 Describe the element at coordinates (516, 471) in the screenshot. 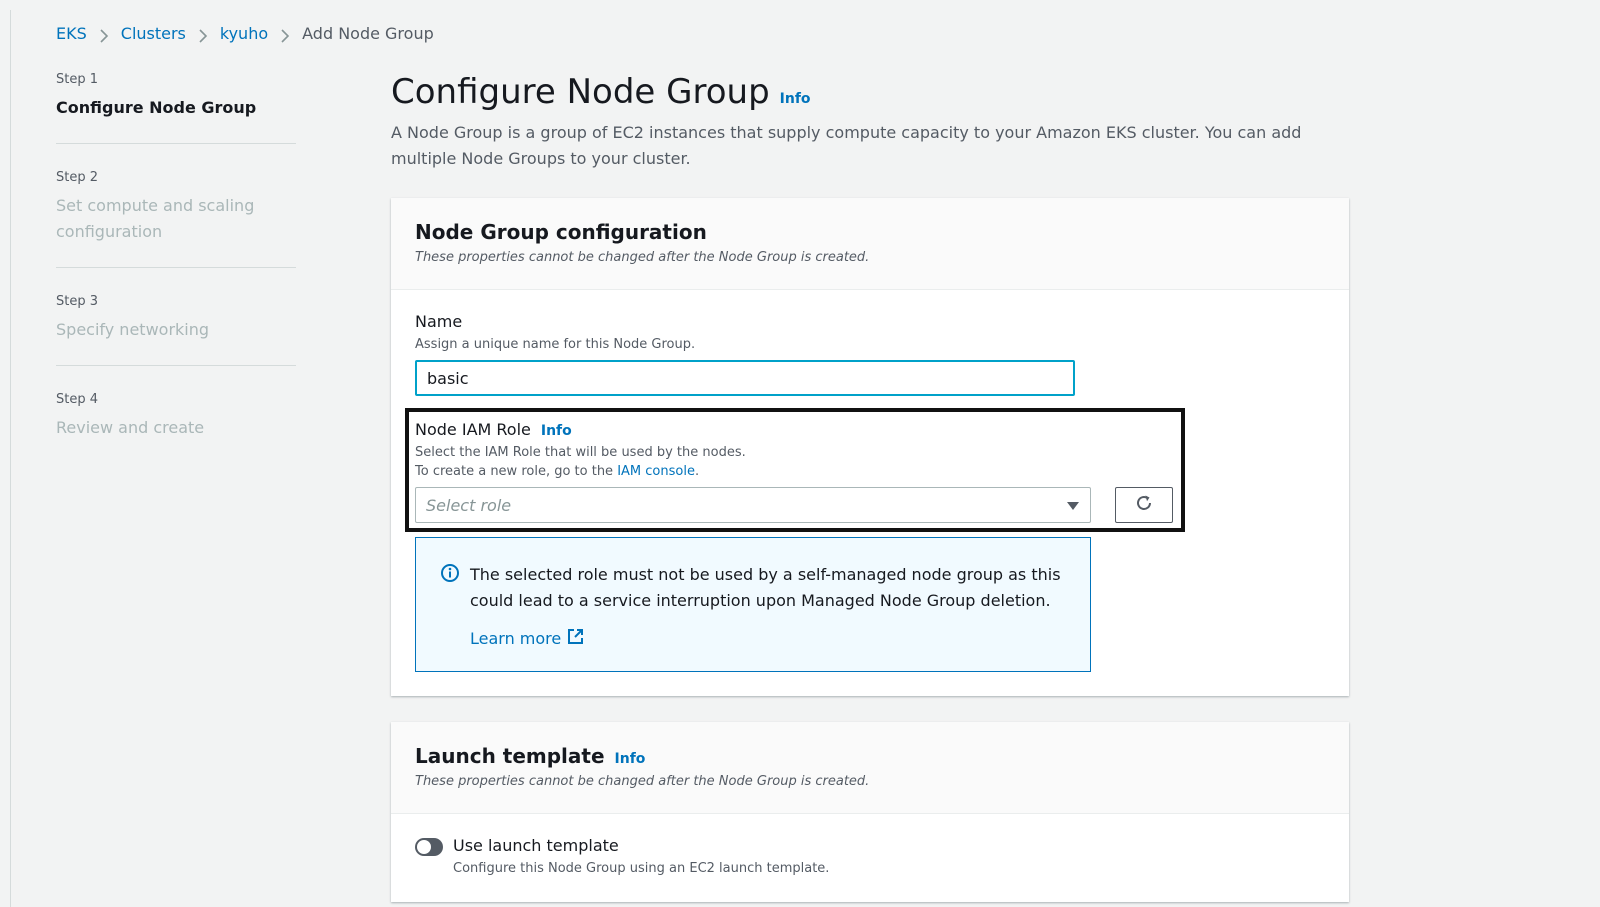

I see `iam-desc-prefix: To create a new role, go to the` at that location.